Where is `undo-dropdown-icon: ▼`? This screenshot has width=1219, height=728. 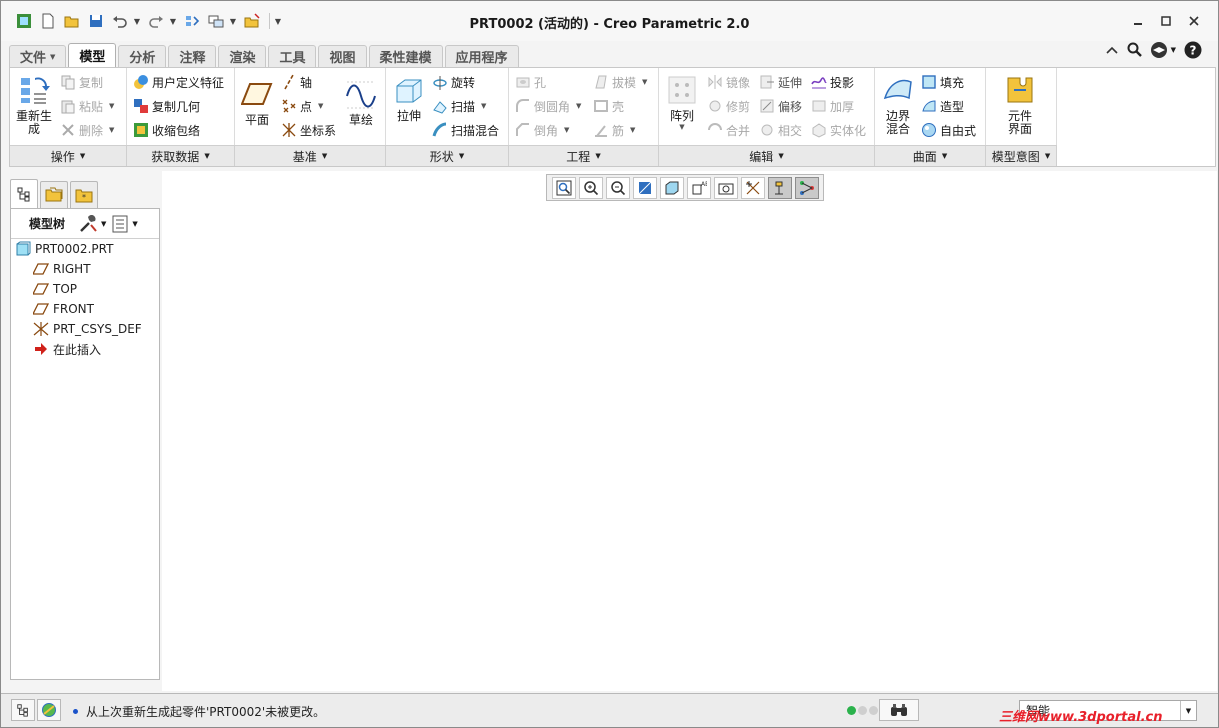
undo-dropdown-icon: ▼ is located at coordinates (137, 21).